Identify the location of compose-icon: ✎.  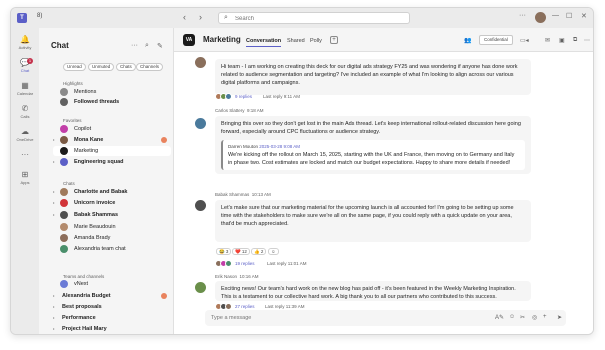
(160, 46).